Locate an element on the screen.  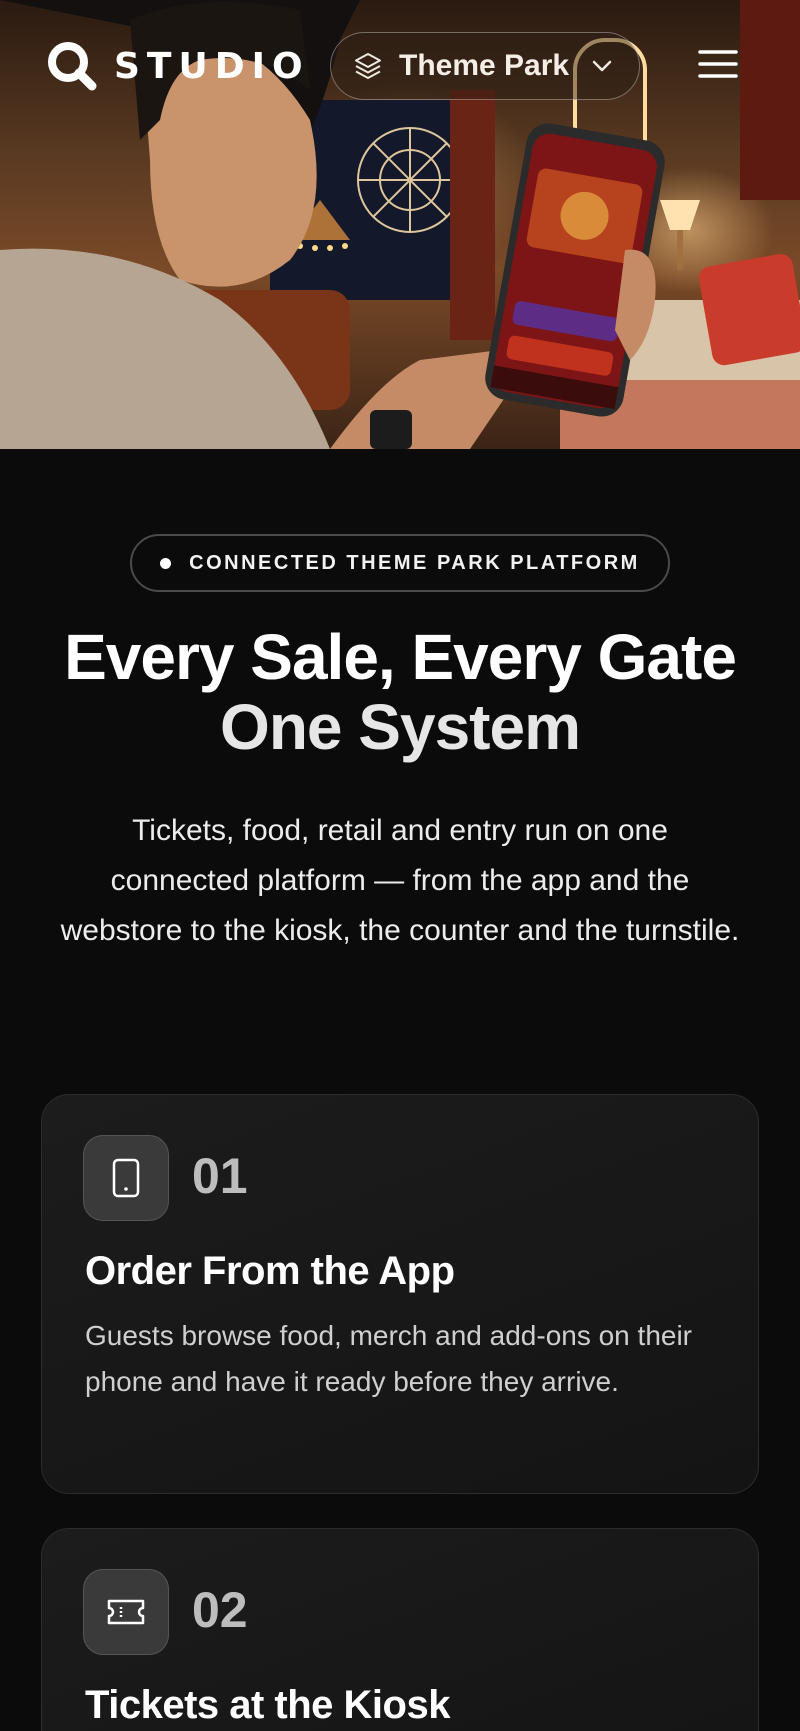
feature-number: 02 is located at coordinates (220, 1610).